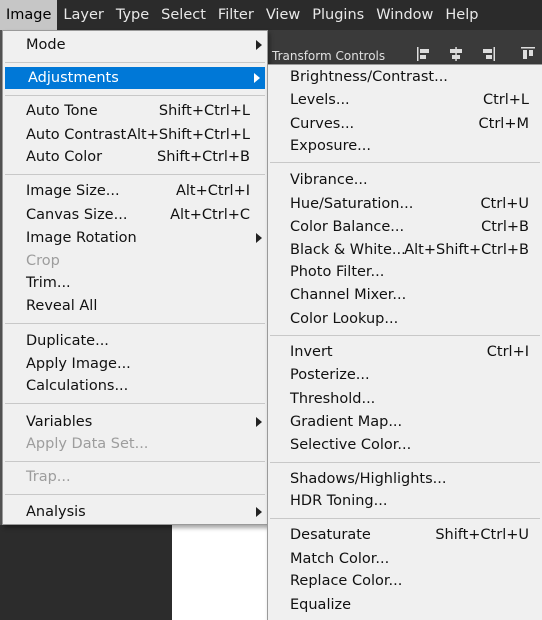  What do you see at coordinates (405, 352) in the screenshot?
I see `menu-item-invert: Invert Ctrl+I` at bounding box center [405, 352].